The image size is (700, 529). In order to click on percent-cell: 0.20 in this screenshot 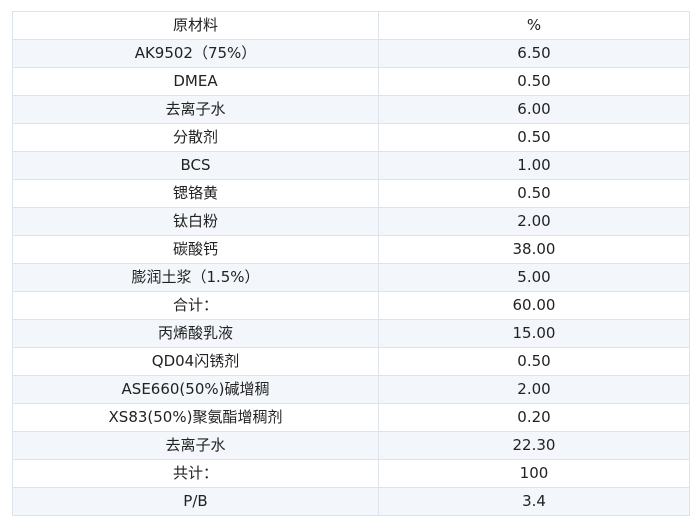, I will do `click(534, 417)`.